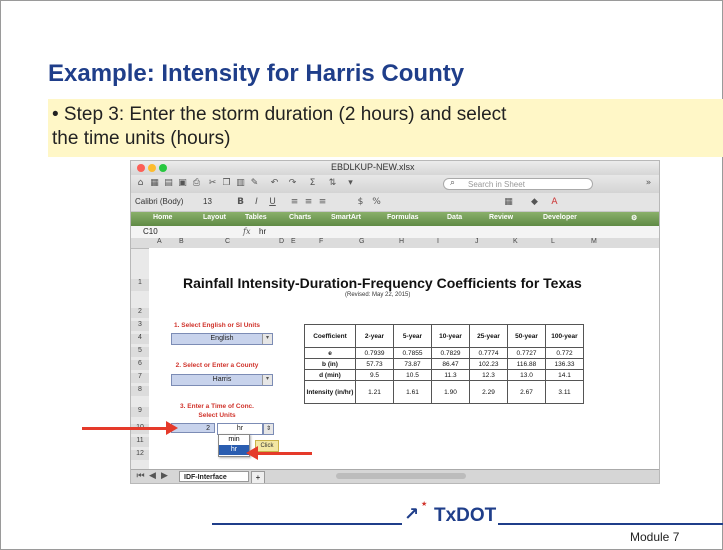 The width and height of the screenshot is (723, 550). What do you see at coordinates (361, 241) in the screenshot?
I see `column-header: G` at bounding box center [361, 241].